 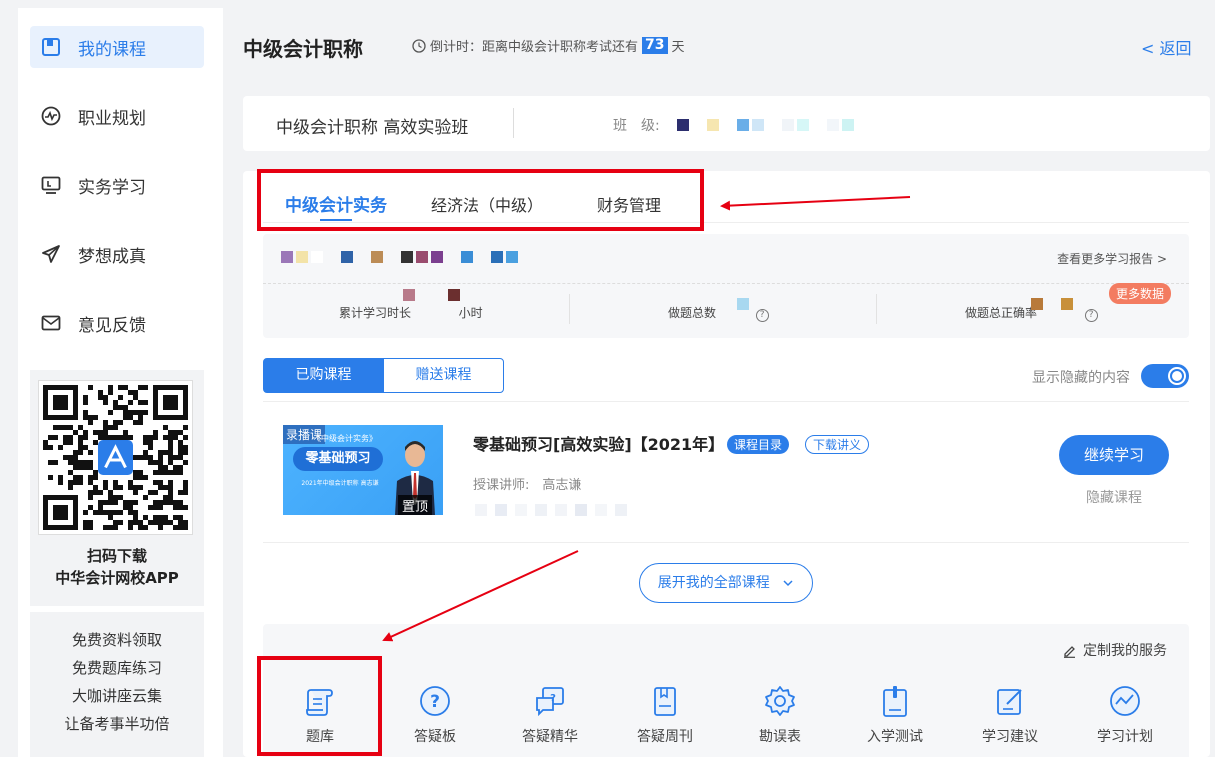 I want to click on service-errata: 勘误表, so click(x=780, y=714).